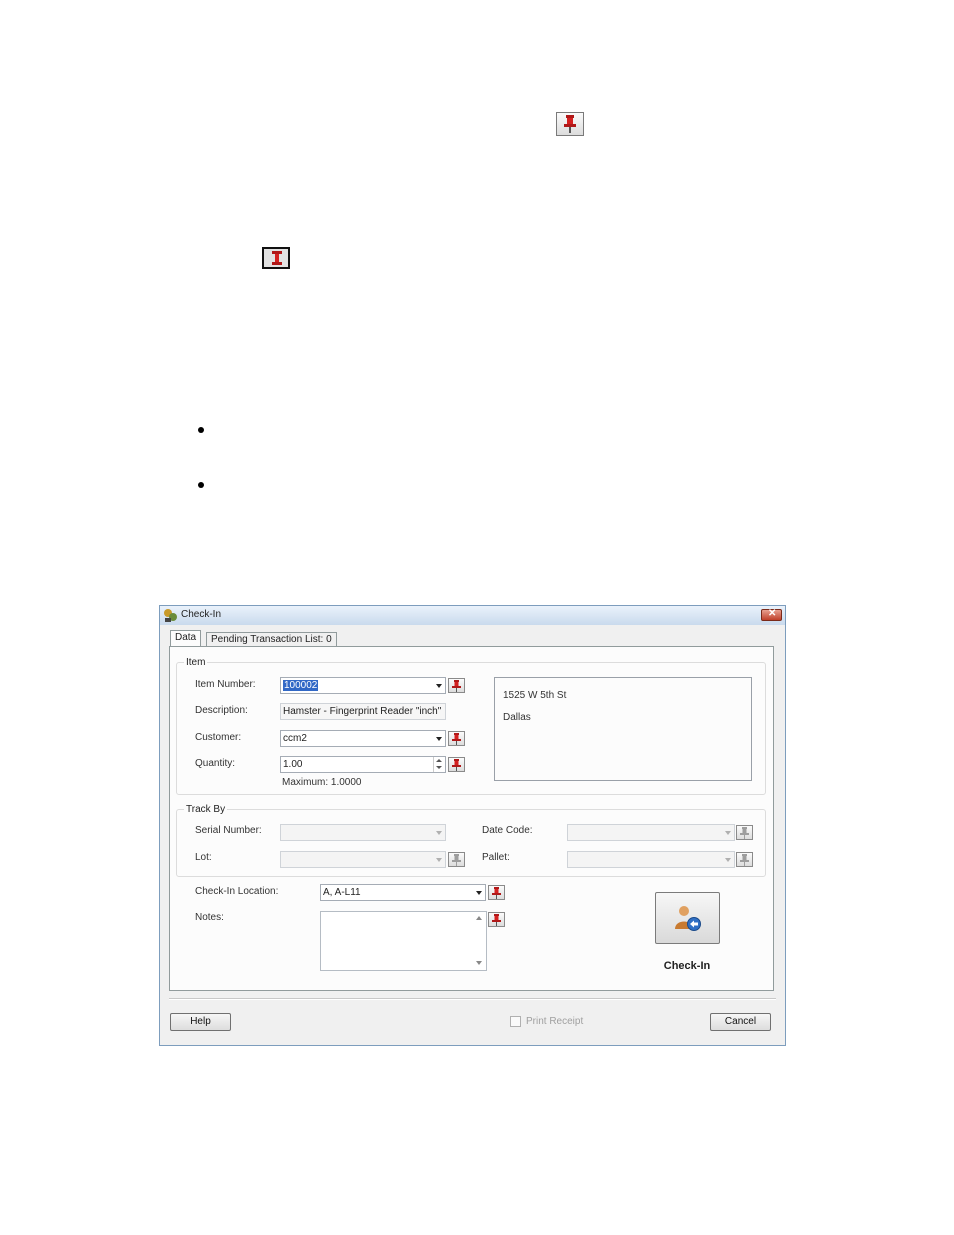 The height and width of the screenshot is (1235, 954). What do you see at coordinates (295, 738) in the screenshot?
I see `customer-value: ccm2` at bounding box center [295, 738].